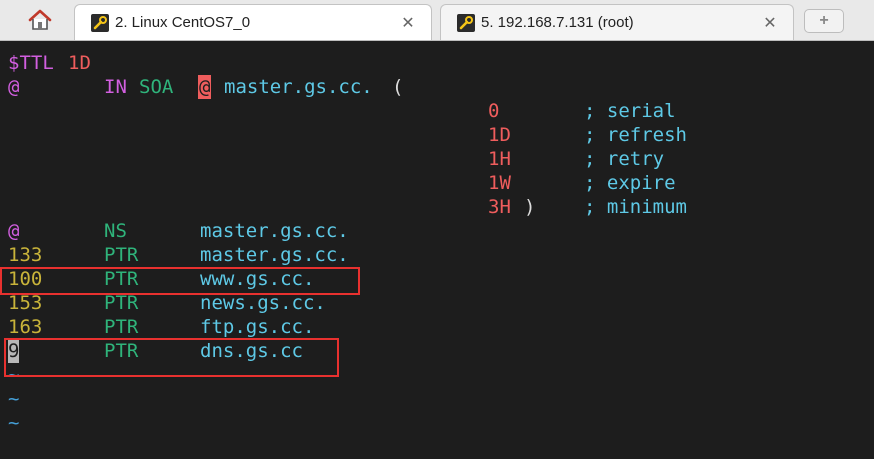  I want to click on soa-class: IN, so click(115, 87).